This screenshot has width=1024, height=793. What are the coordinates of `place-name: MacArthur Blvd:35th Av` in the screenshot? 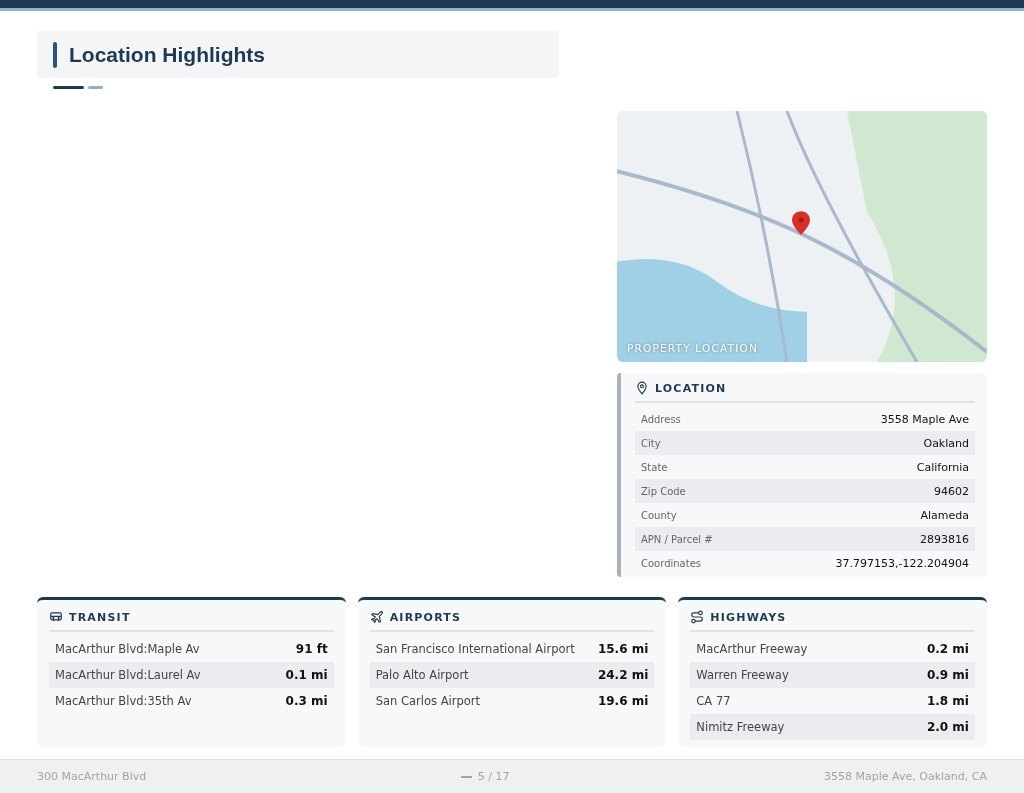 It's located at (123, 701).